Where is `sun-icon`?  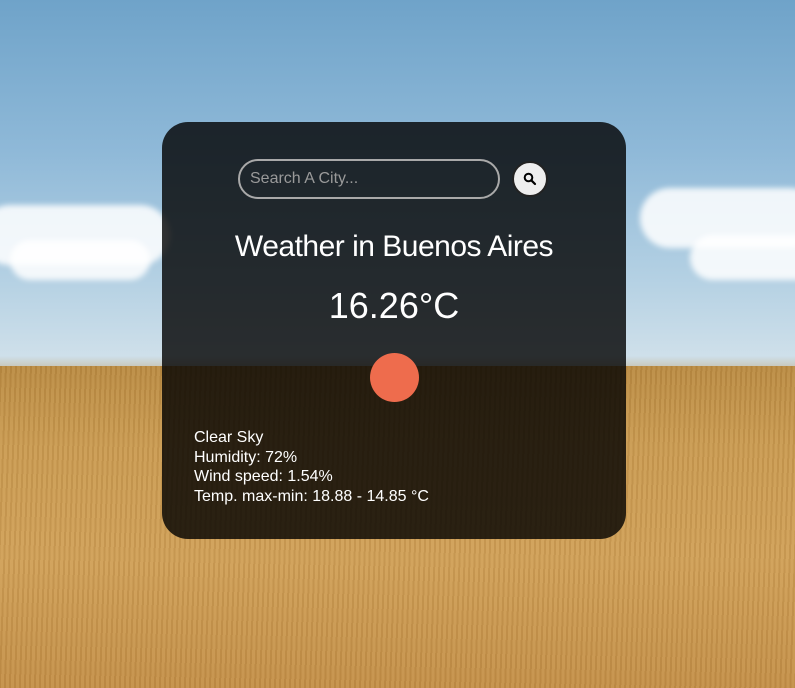 sun-icon is located at coordinates (394, 377).